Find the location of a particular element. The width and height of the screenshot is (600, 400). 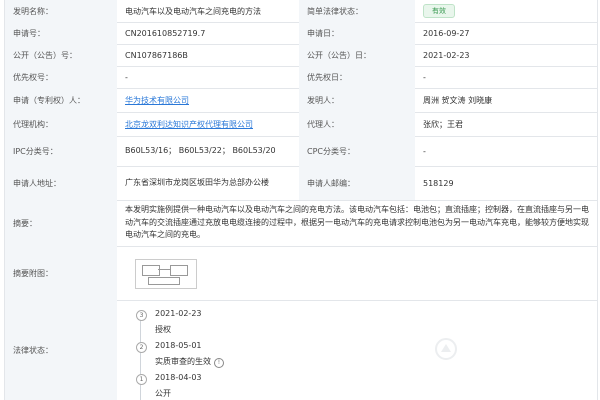

row-agency: 代理机构： 北京龙双利达知识产权代理有限公司 代理人： 张欣；王君 is located at coordinates (301, 124).